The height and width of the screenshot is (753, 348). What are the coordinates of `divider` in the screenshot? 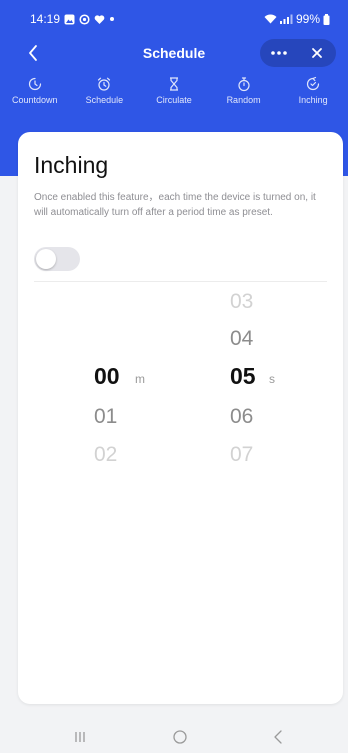 It's located at (180, 281).